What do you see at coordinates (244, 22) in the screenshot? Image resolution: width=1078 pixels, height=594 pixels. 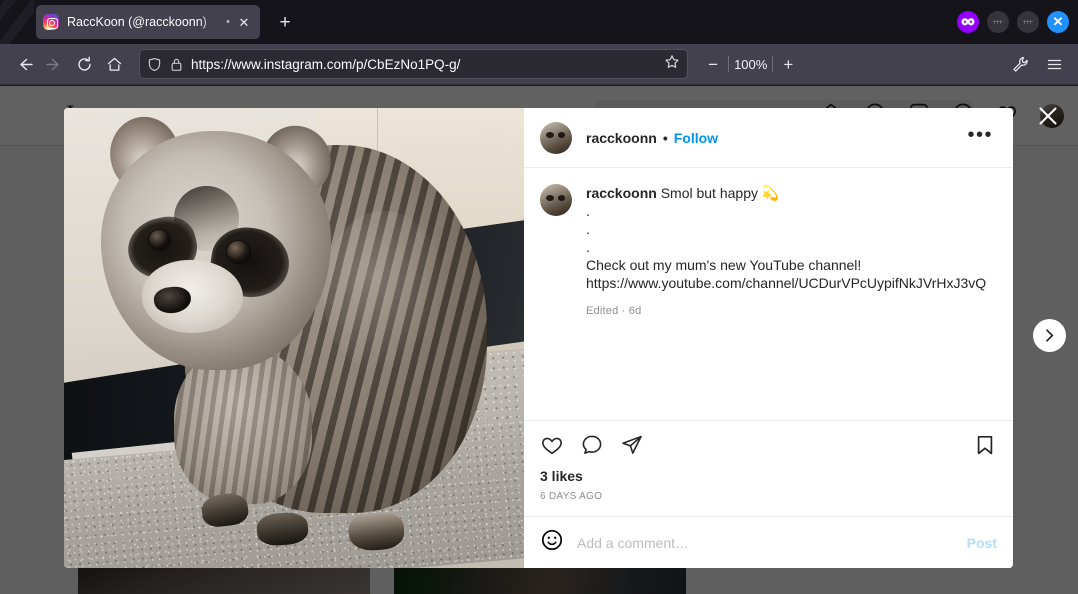 I see `tab-close-button: ✕` at bounding box center [244, 22].